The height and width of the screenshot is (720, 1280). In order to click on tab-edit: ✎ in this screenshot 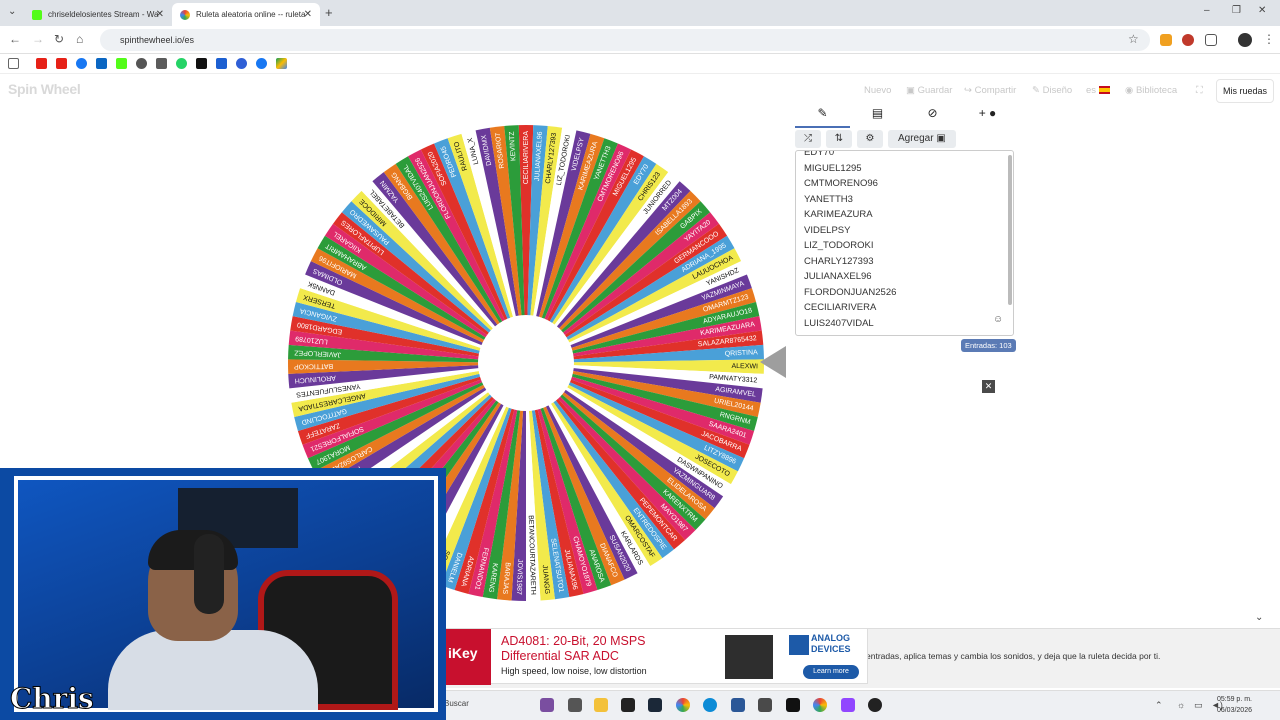, I will do `click(822, 117)`.